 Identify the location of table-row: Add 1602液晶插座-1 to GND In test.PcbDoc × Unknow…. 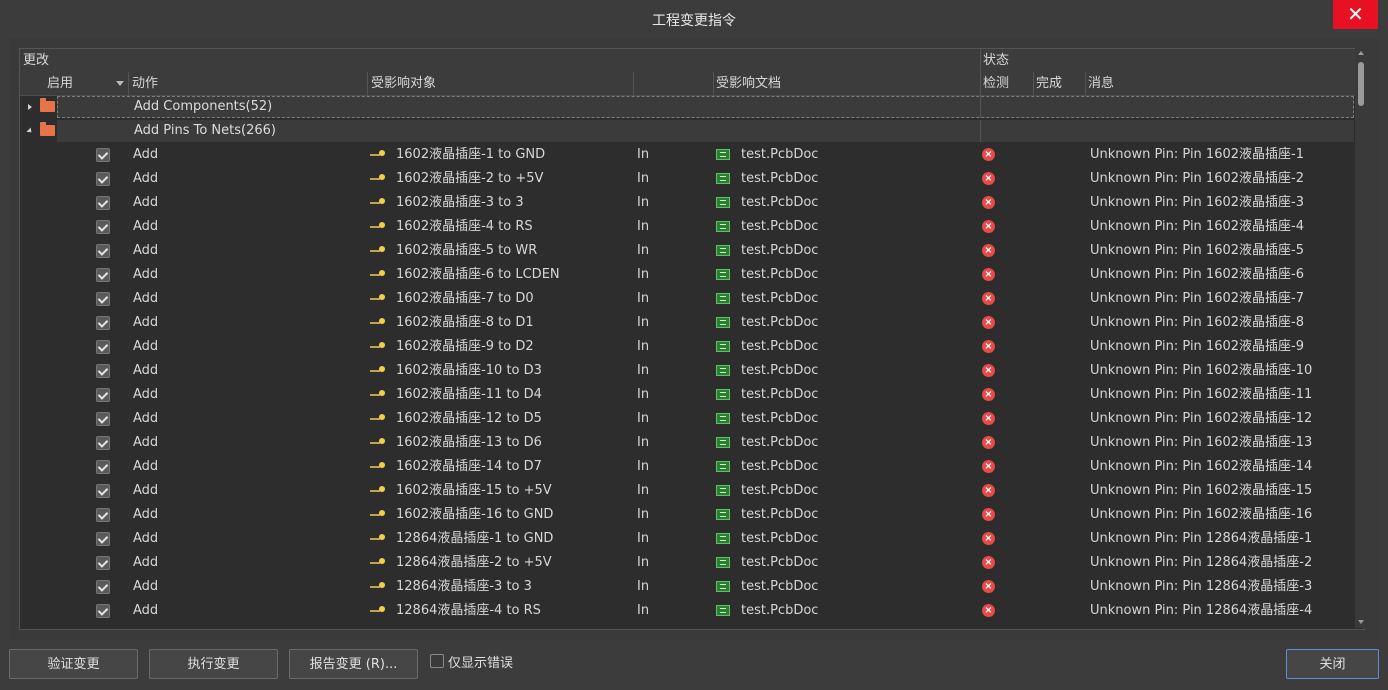
(692, 155).